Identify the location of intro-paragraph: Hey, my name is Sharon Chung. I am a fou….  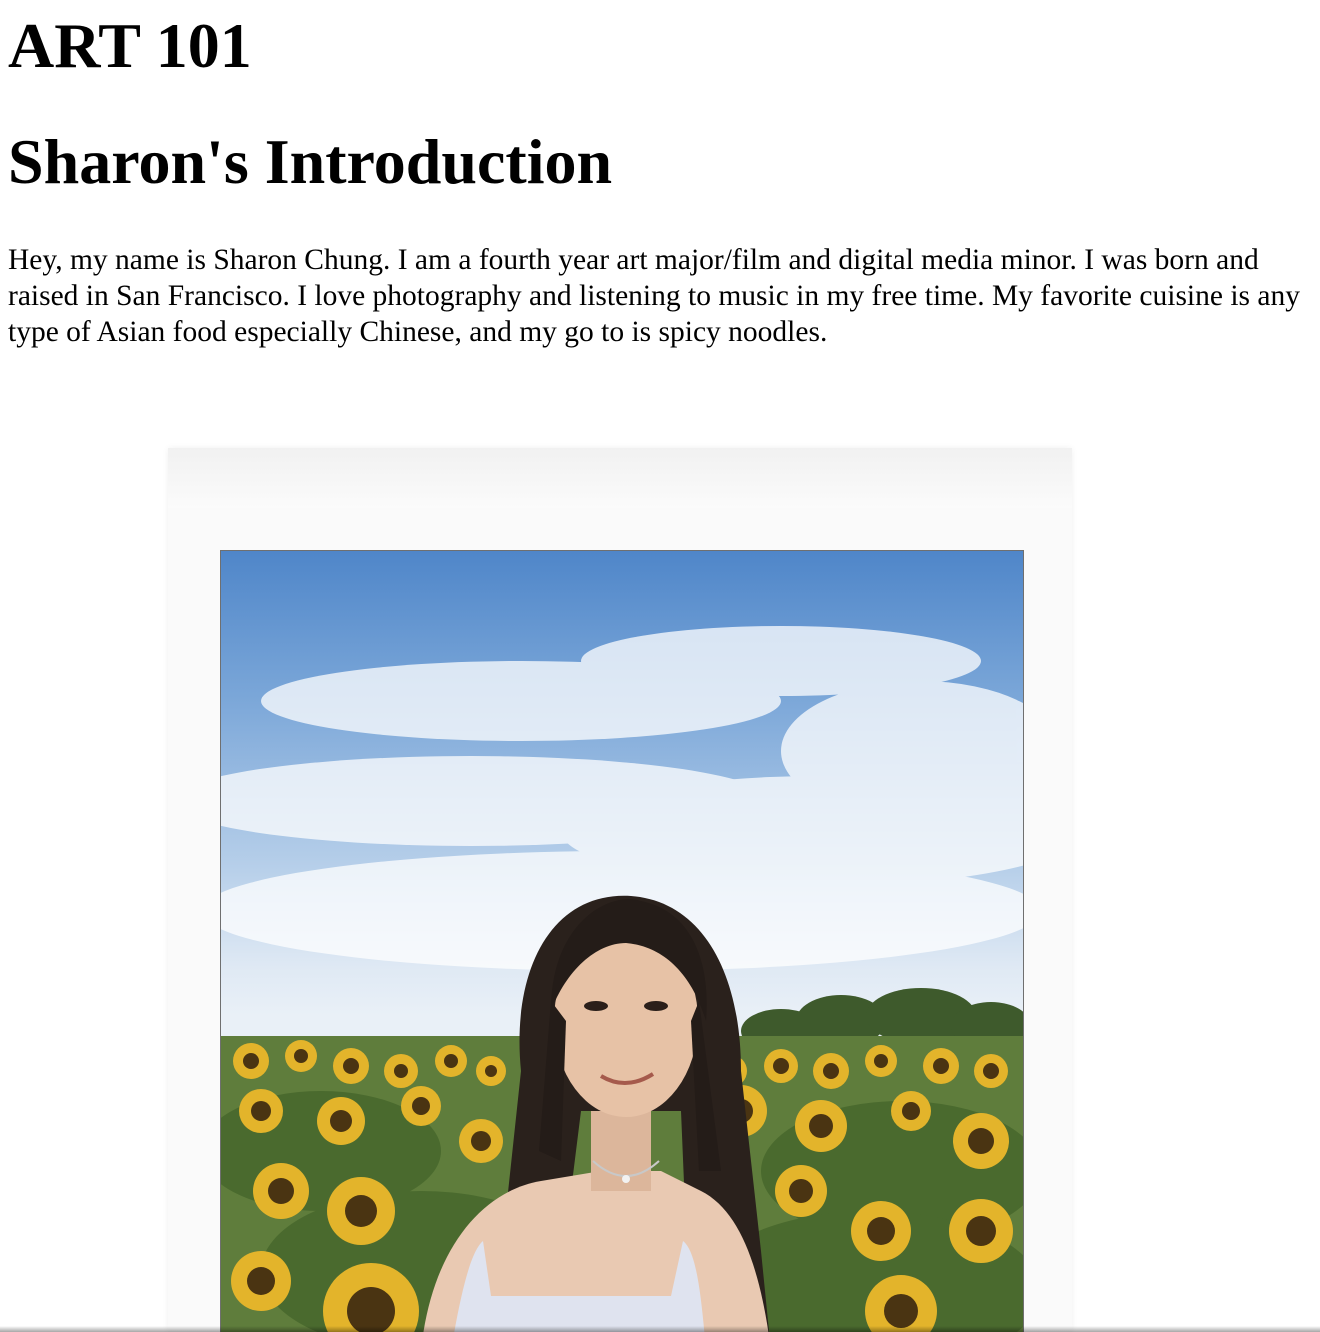
(654, 296).